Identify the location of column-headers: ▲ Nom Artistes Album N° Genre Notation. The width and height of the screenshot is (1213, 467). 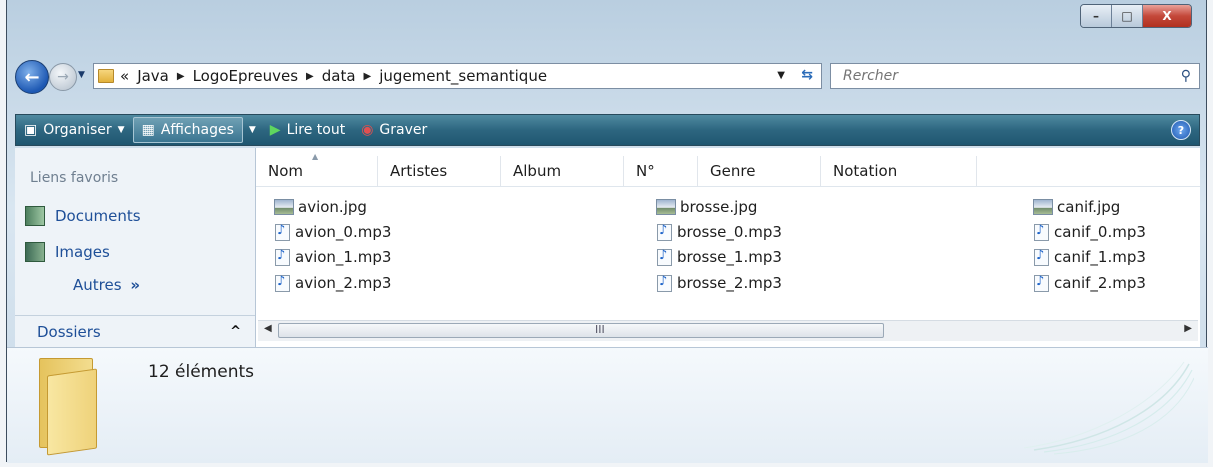
(728, 169).